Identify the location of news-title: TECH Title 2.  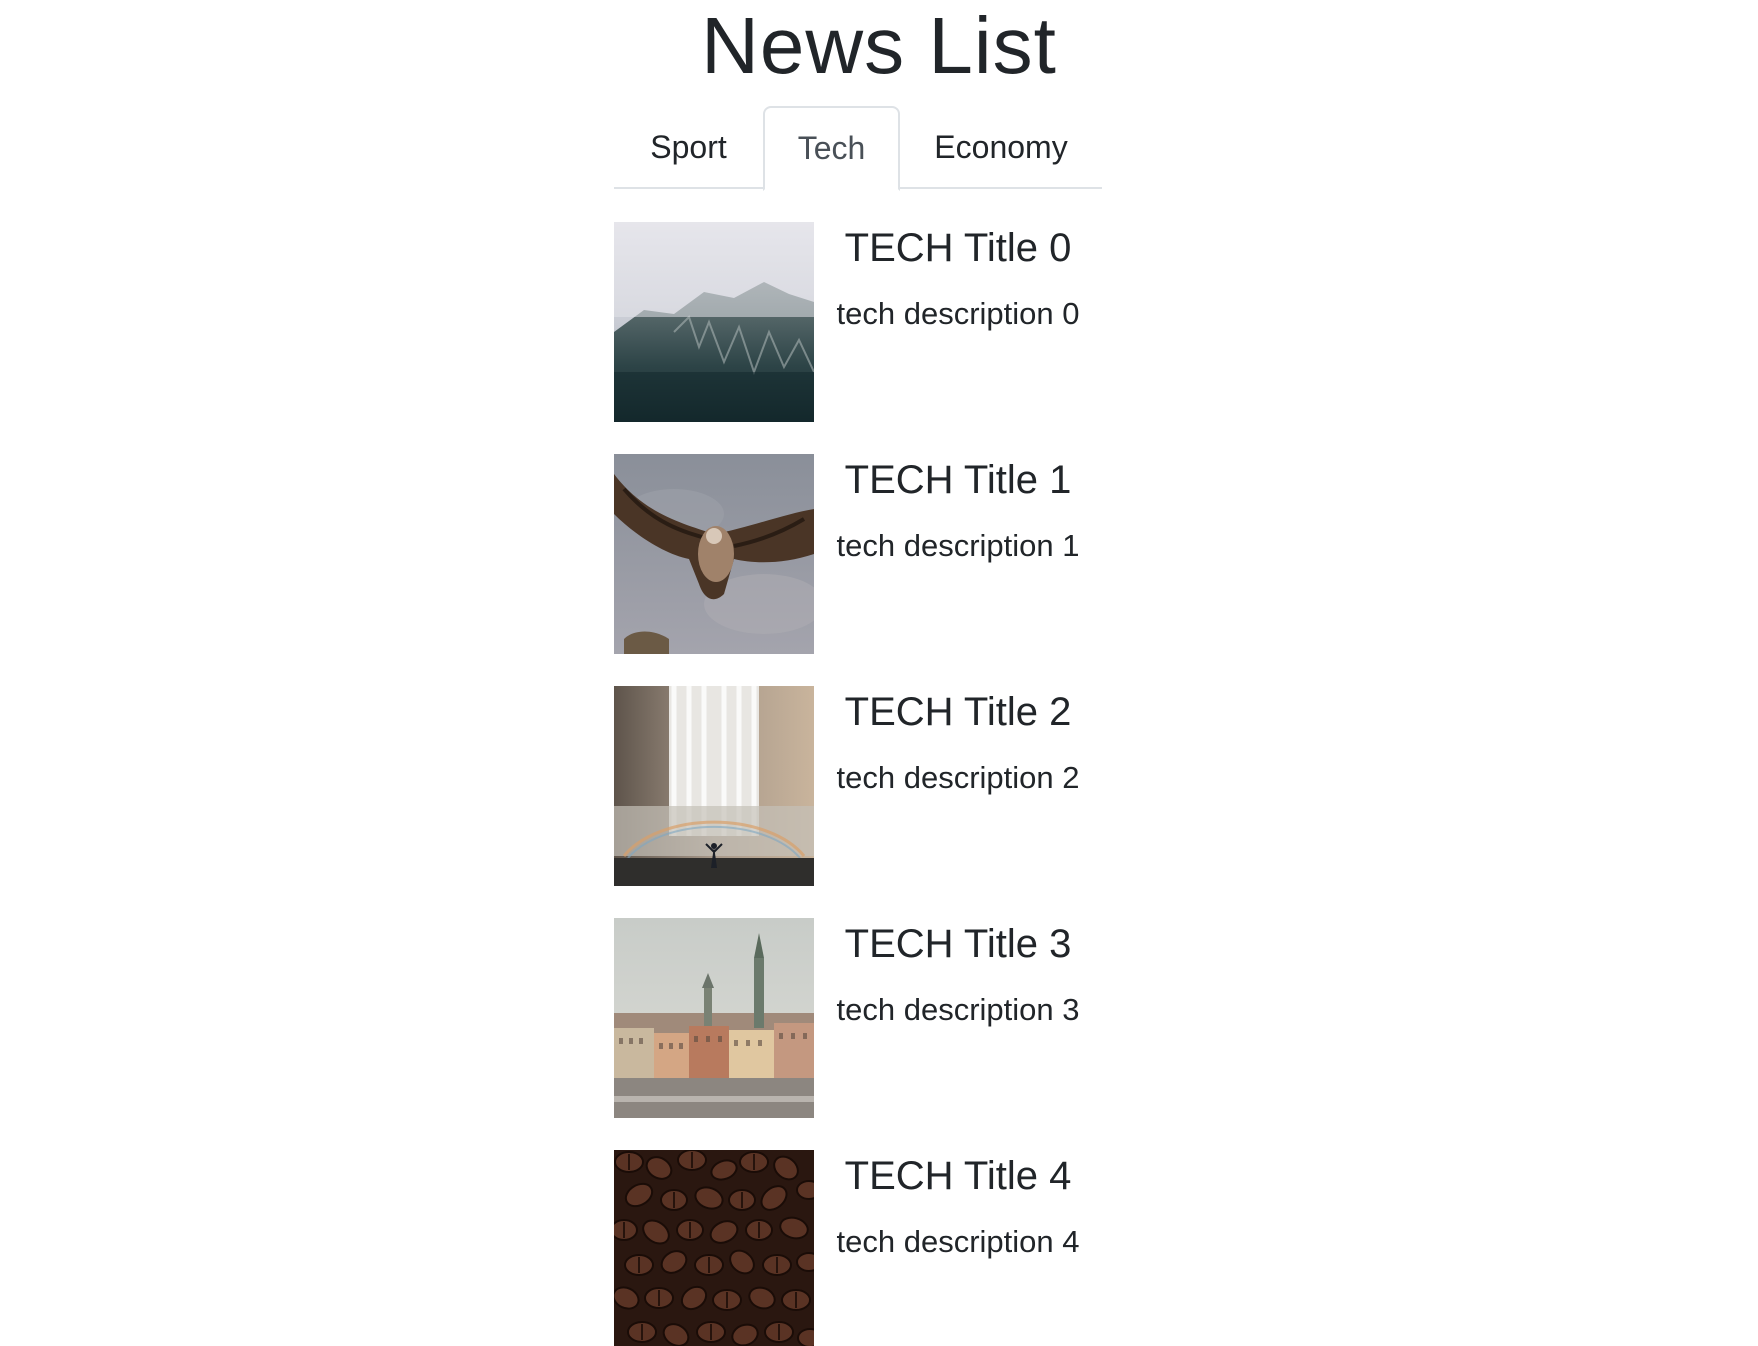
(958, 712).